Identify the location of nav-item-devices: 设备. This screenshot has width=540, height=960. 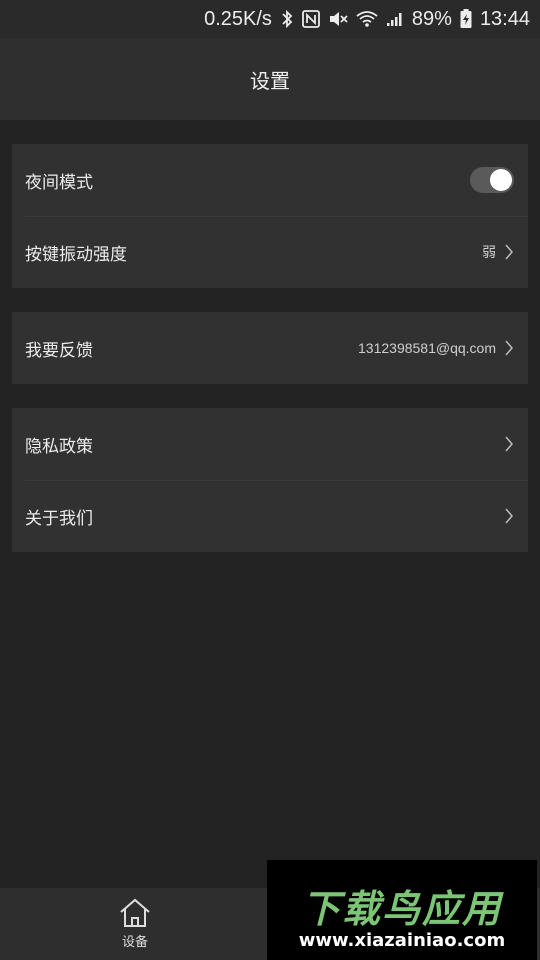
(135, 924).